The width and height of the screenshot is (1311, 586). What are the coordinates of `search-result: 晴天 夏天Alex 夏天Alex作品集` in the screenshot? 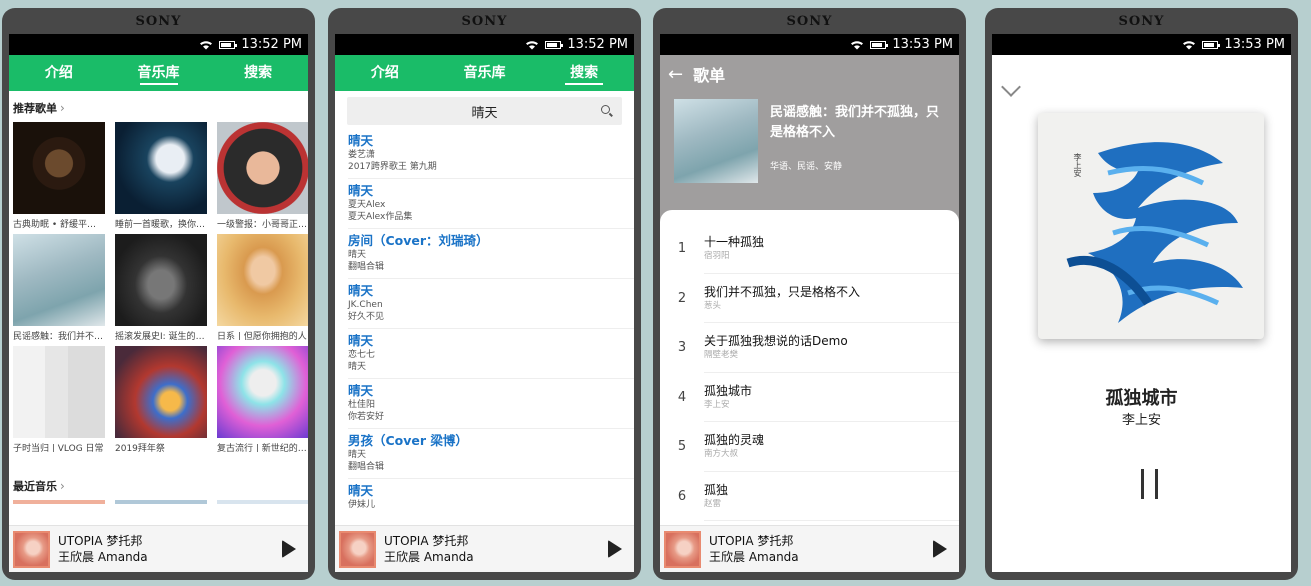 It's located at (491, 204).